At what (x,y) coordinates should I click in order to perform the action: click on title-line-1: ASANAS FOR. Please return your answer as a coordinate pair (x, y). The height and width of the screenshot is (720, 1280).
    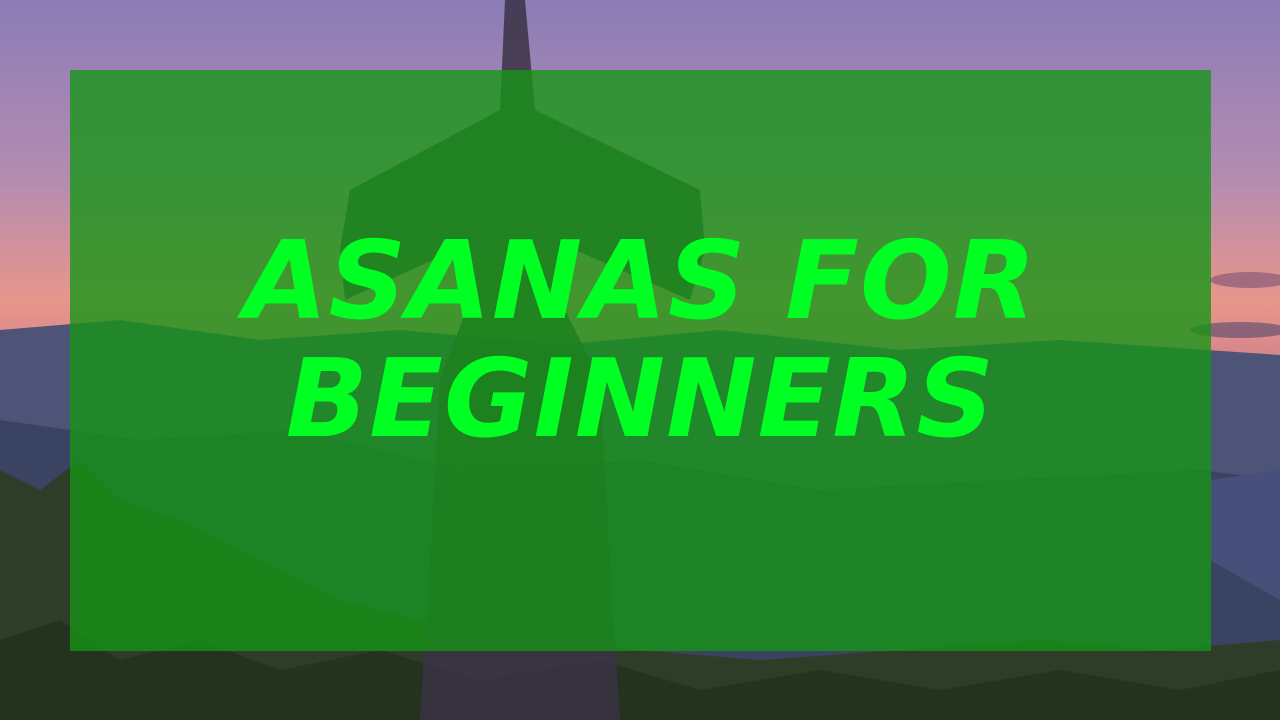
    Looking at the image, I should click on (640, 281).